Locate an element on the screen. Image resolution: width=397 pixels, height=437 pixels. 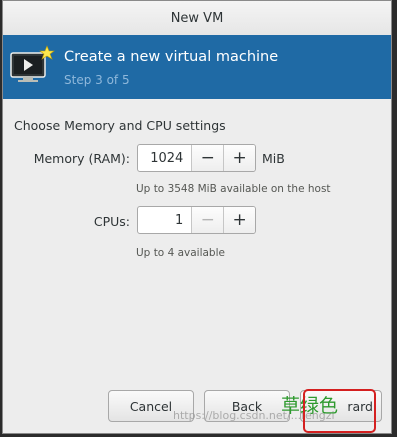
window-title: New VM is located at coordinates (197, 18).